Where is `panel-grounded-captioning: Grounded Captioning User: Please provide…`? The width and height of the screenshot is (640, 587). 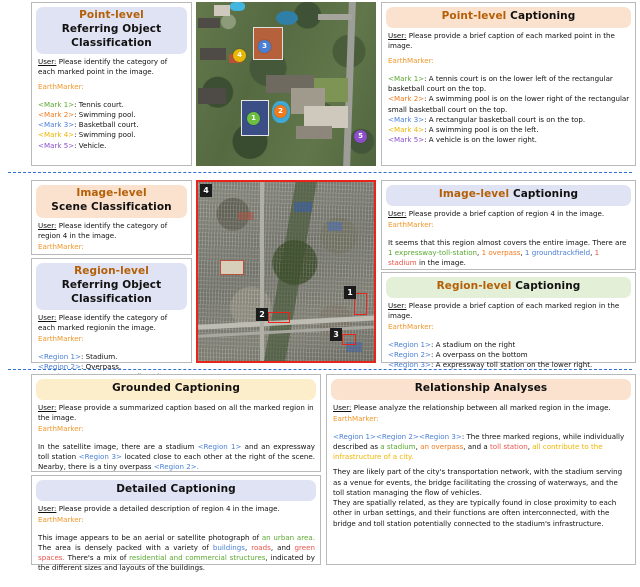 panel-grounded-captioning: Grounded Captioning User: Please provide… is located at coordinates (176, 423).